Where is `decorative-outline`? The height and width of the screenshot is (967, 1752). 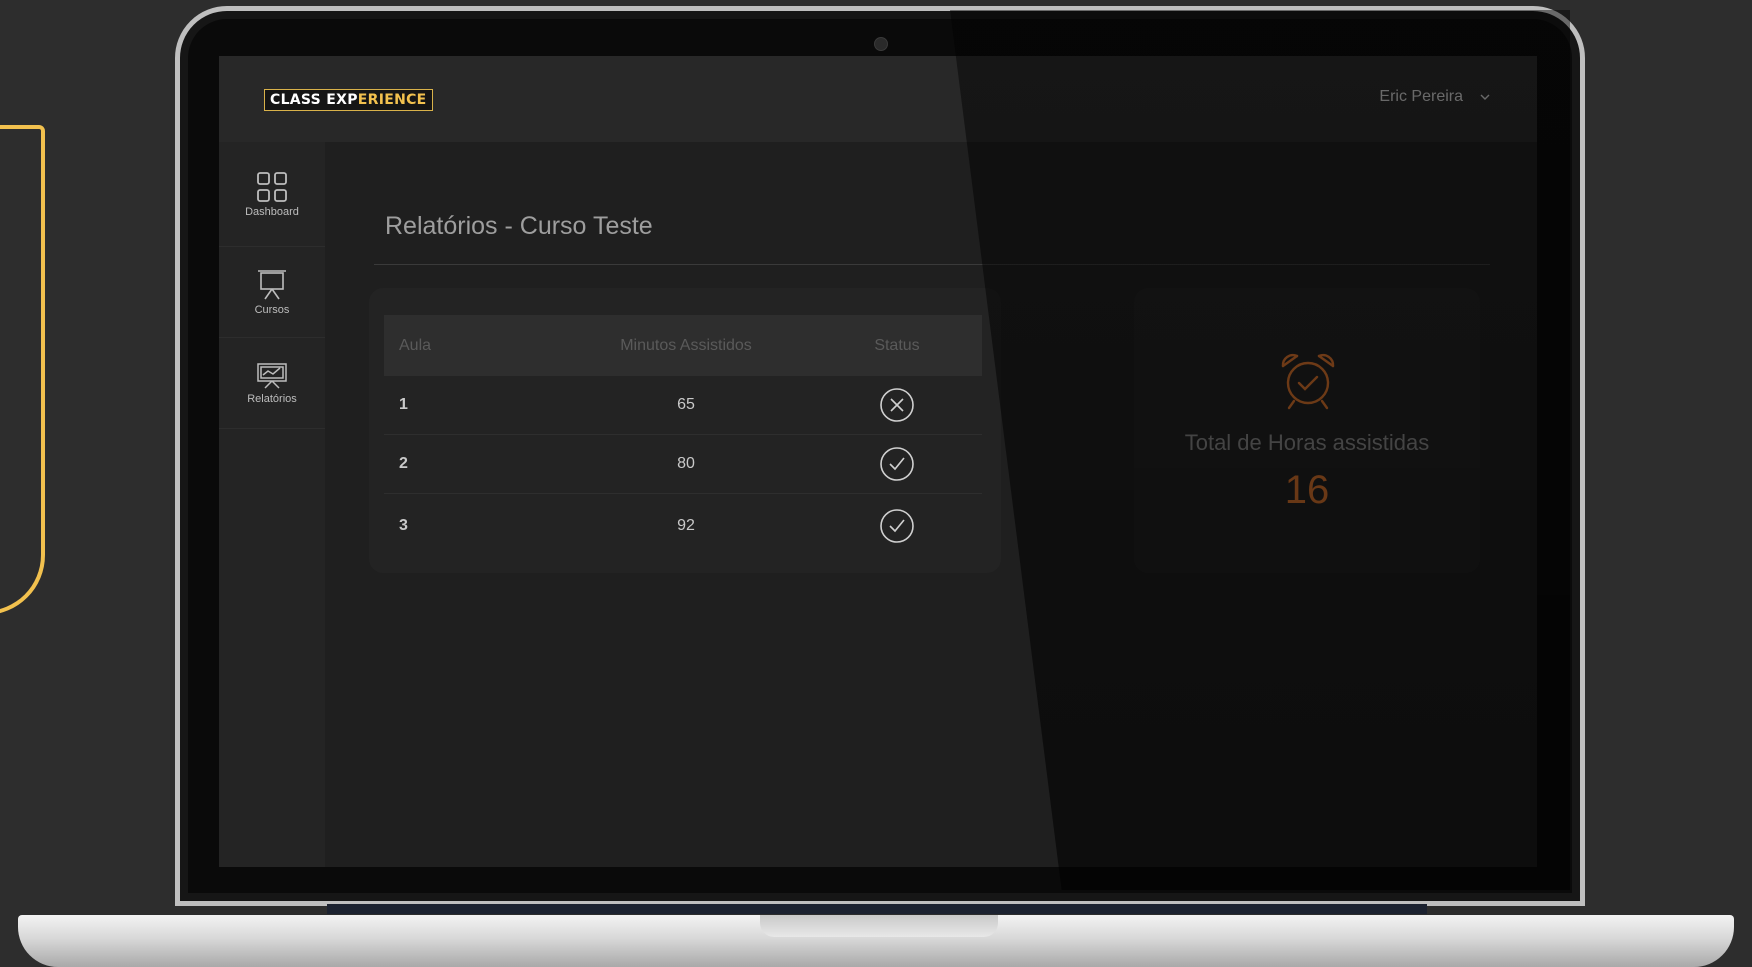
decorative-outline is located at coordinates (22, 370).